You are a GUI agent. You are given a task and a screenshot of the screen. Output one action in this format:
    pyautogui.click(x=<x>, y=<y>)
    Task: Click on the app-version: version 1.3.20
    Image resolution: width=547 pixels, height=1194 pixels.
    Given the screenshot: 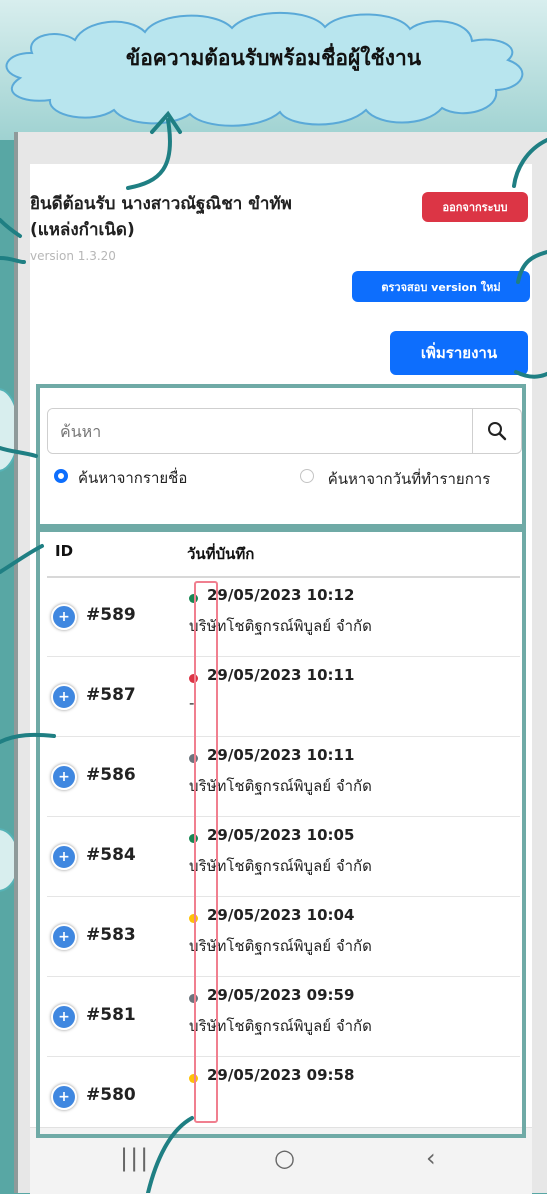 What is the action you would take?
    pyautogui.click(x=73, y=256)
    